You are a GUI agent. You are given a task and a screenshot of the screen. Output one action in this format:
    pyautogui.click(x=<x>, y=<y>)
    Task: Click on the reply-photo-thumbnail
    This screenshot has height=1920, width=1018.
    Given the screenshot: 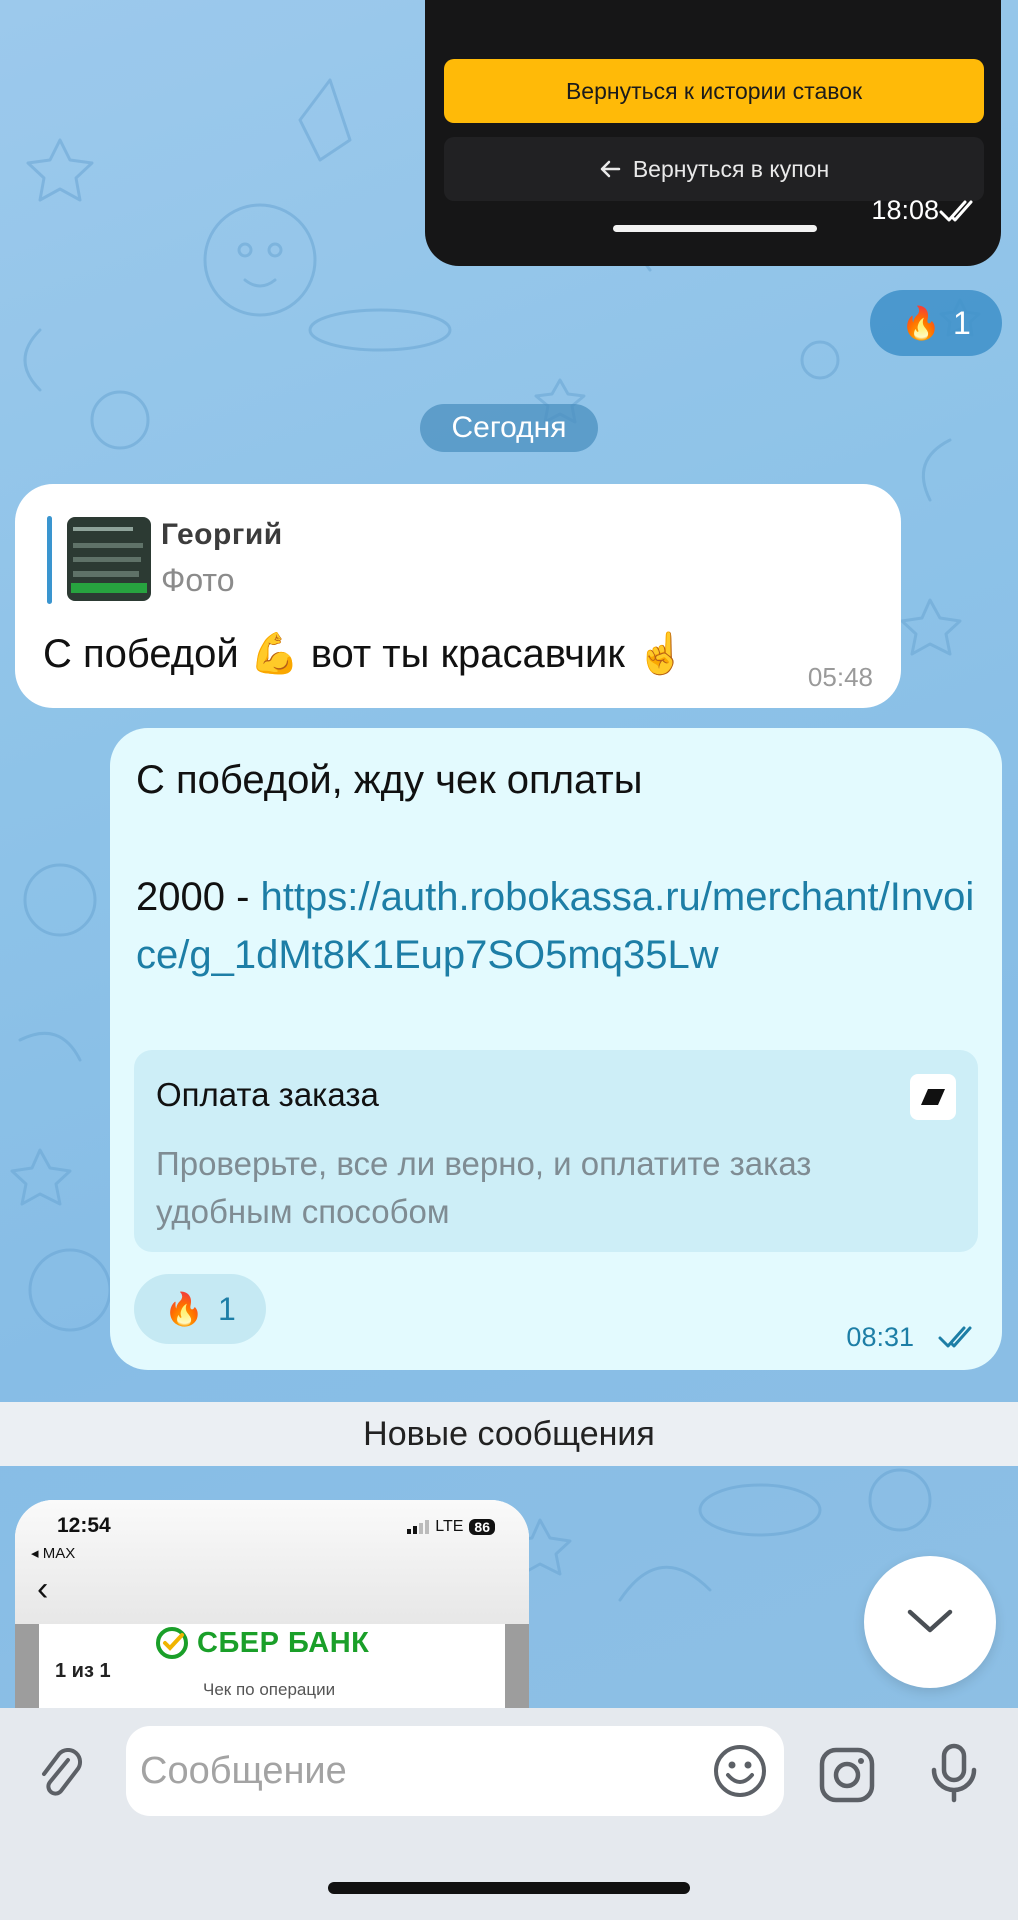 What is the action you would take?
    pyautogui.click(x=109, y=559)
    